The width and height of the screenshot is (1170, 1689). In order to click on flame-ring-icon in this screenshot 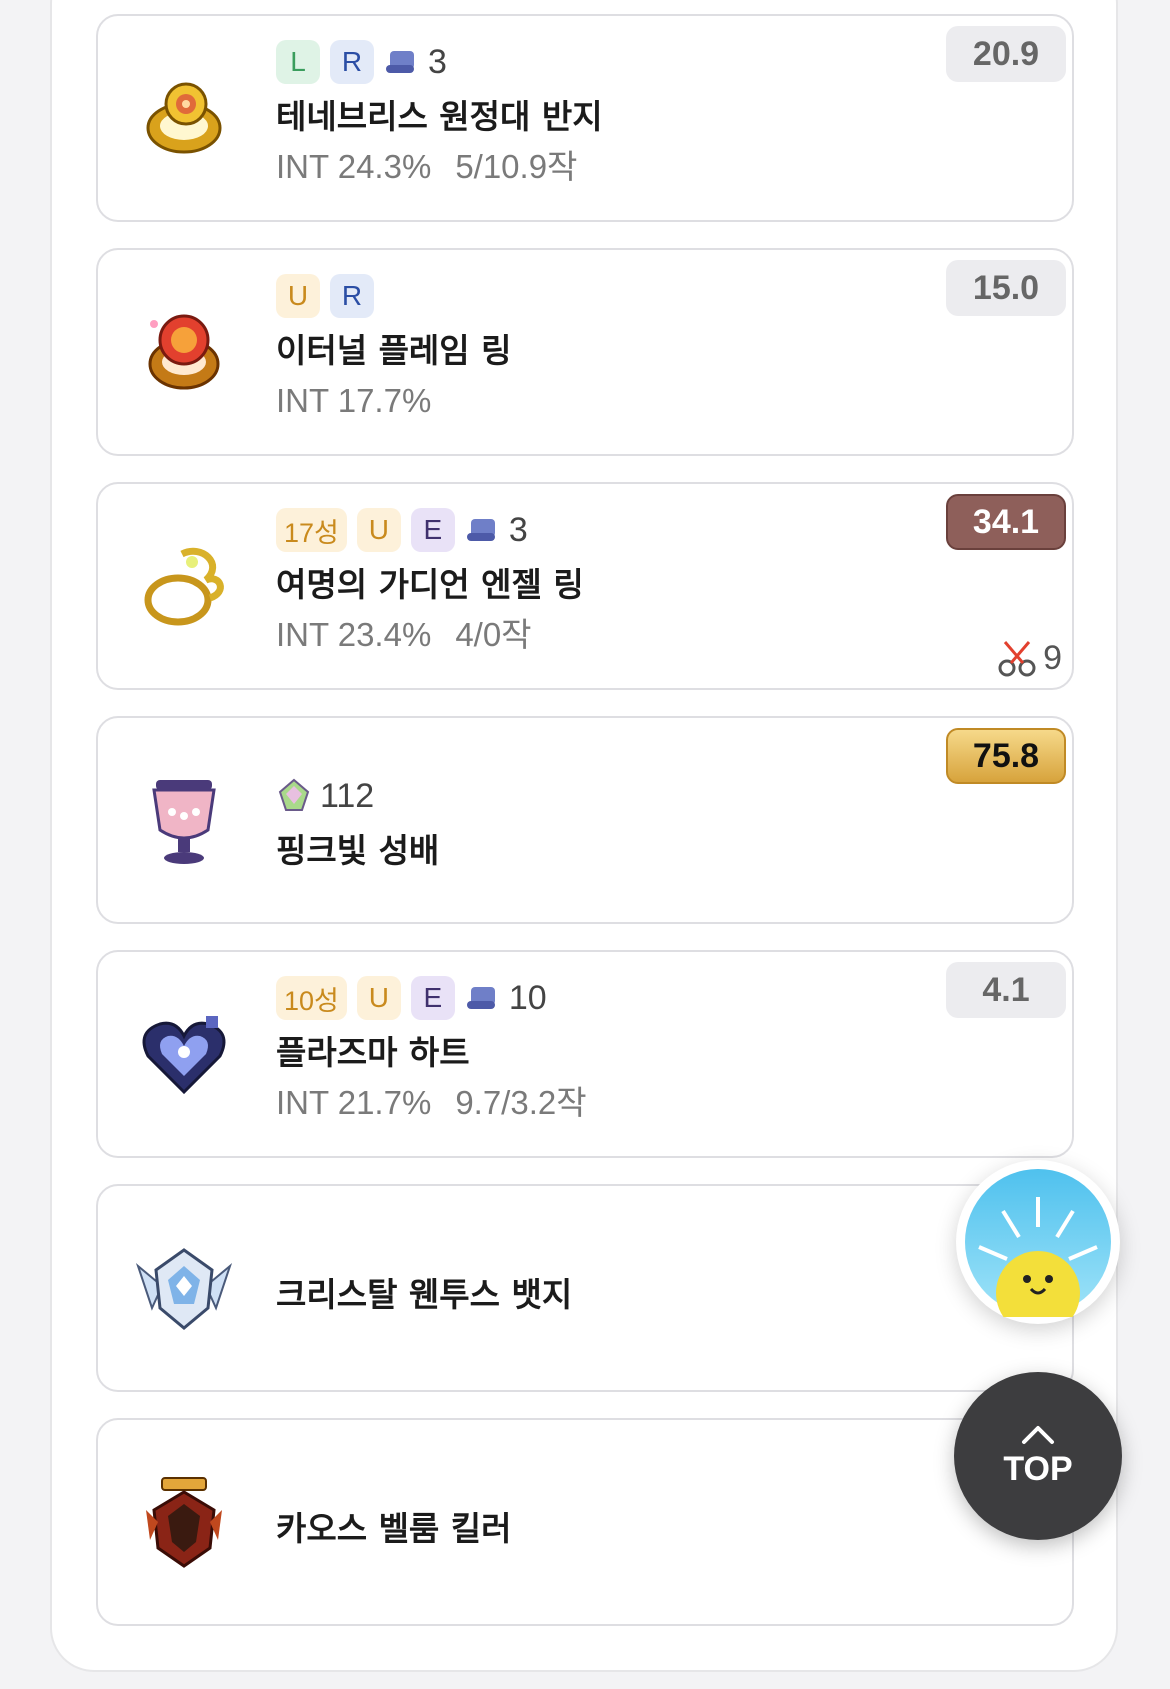, I will do `click(184, 352)`.